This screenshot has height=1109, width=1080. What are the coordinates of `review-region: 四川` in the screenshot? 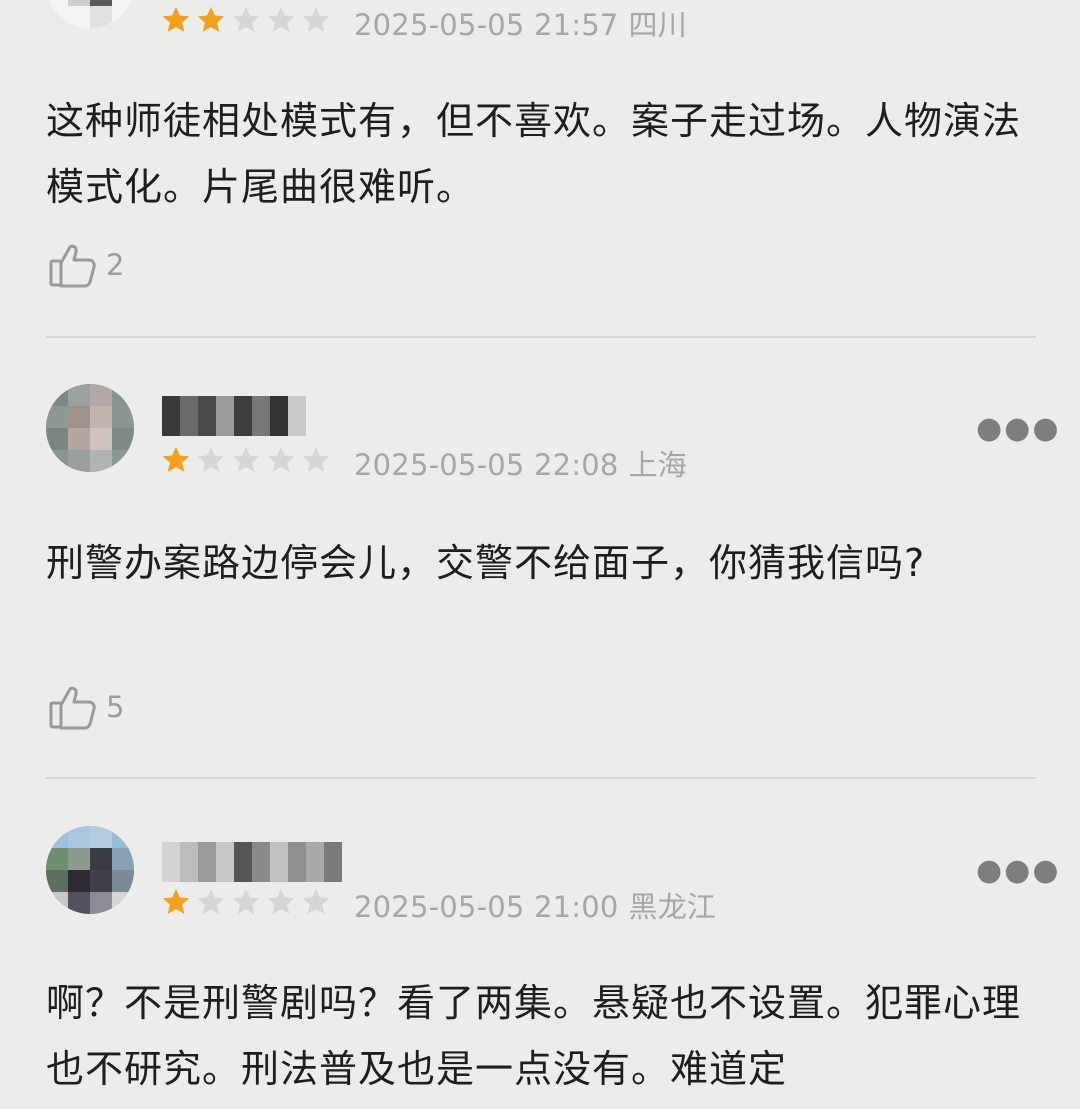 It's located at (657, 25).